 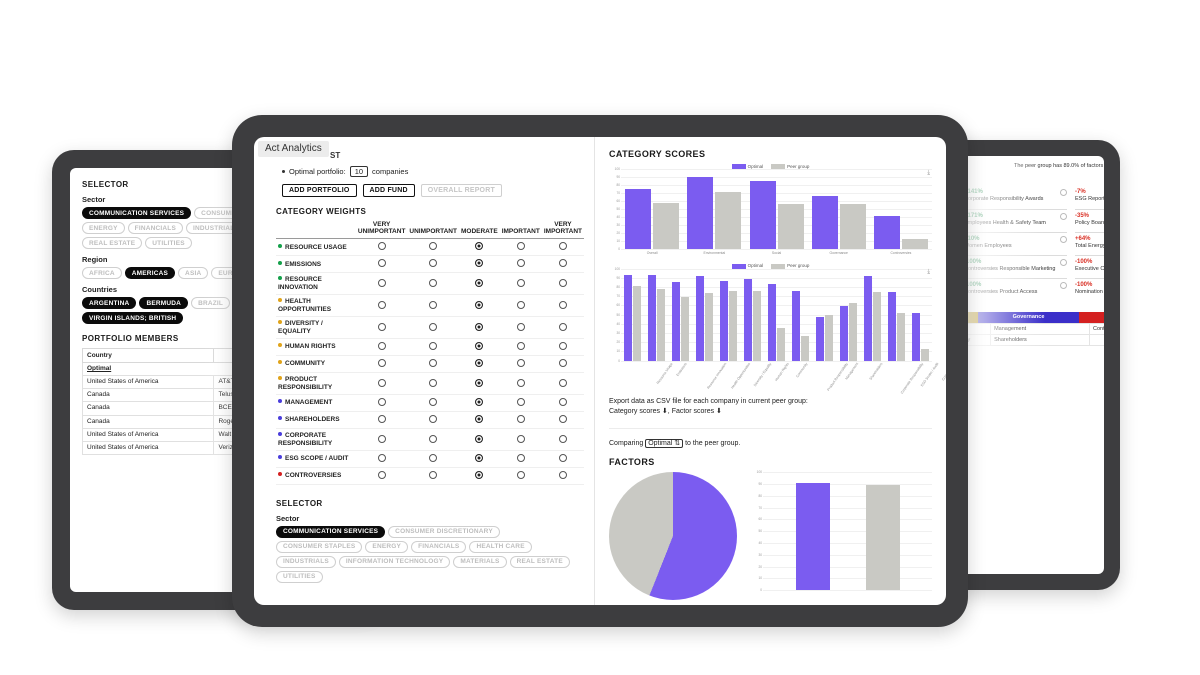 I want to click on cw-radio-r7-c2, so click(x=479, y=384).